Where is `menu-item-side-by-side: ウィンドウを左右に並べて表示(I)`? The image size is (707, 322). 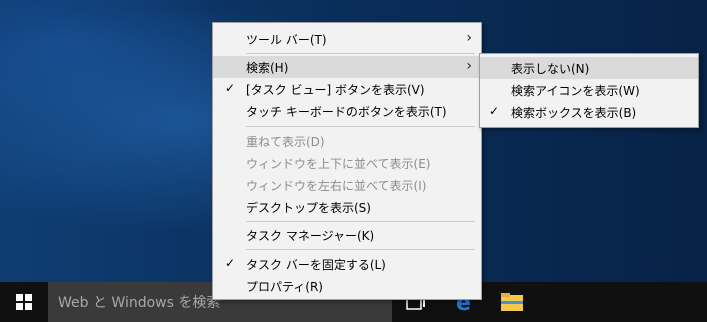 menu-item-side-by-side: ウィンドウを左右に並べて表示(I) is located at coordinates (347, 185).